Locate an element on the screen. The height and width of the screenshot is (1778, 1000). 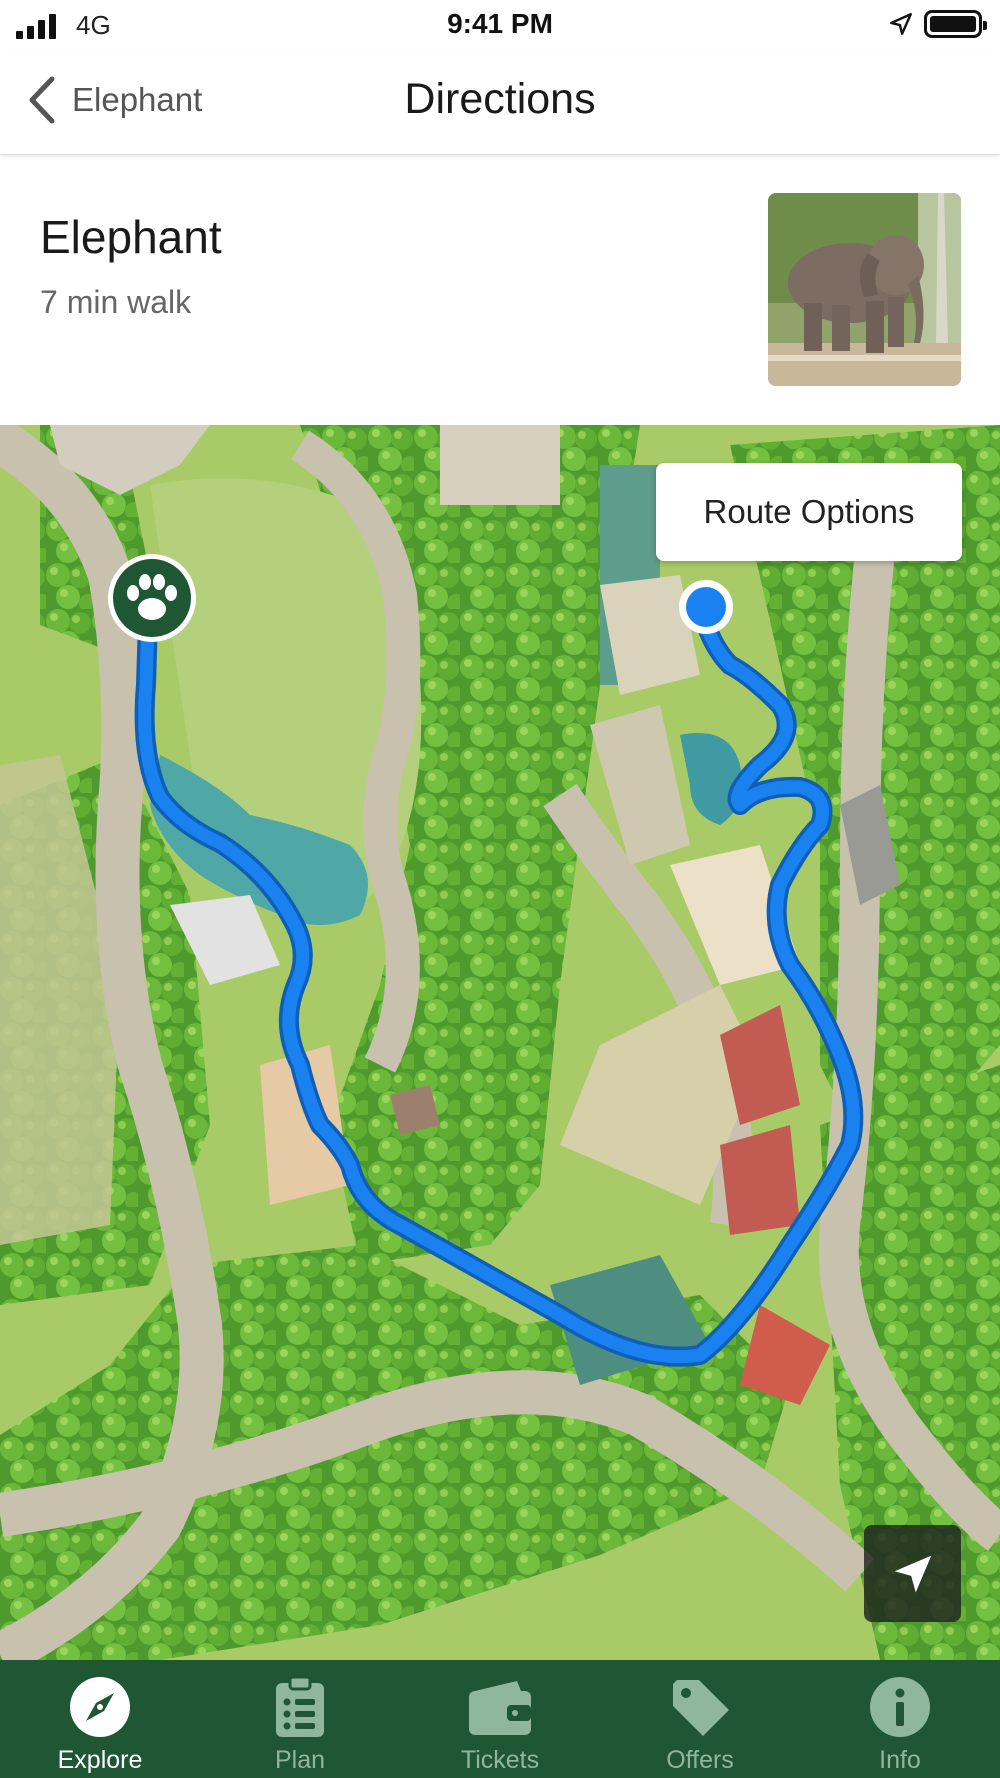
walk-time: 7 min walk is located at coordinates (116, 302).